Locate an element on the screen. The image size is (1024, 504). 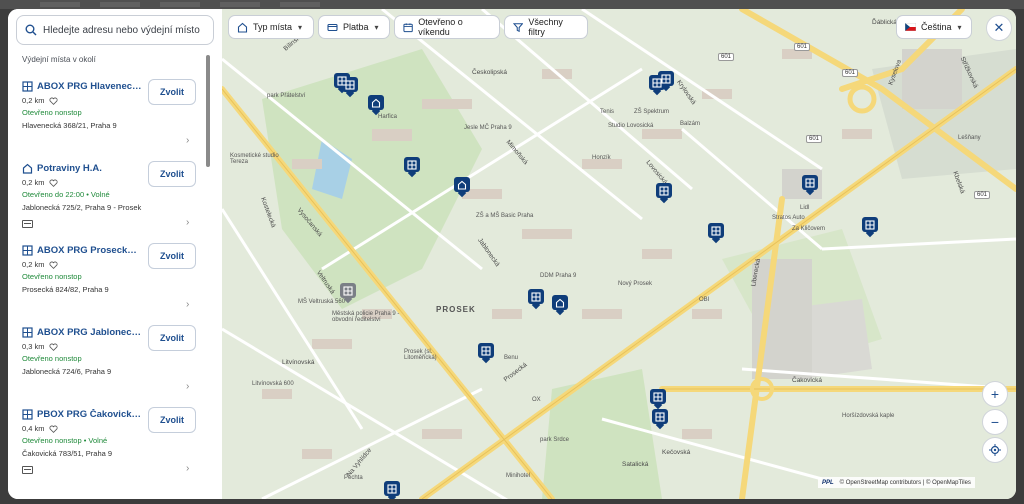
filter-place-type: Typ místa ▾ is located at coordinates (271, 27).